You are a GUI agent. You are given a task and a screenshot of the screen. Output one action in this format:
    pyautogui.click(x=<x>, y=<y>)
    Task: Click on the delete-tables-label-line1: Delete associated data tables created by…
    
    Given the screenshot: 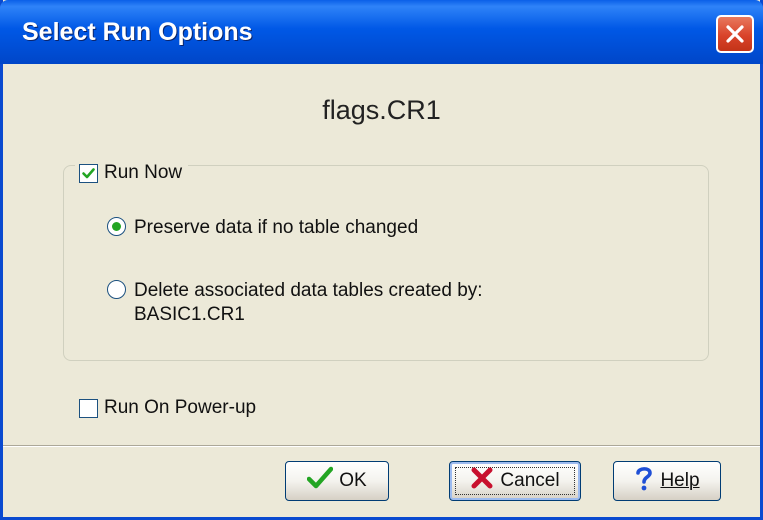 What is the action you would take?
    pyautogui.click(x=308, y=290)
    